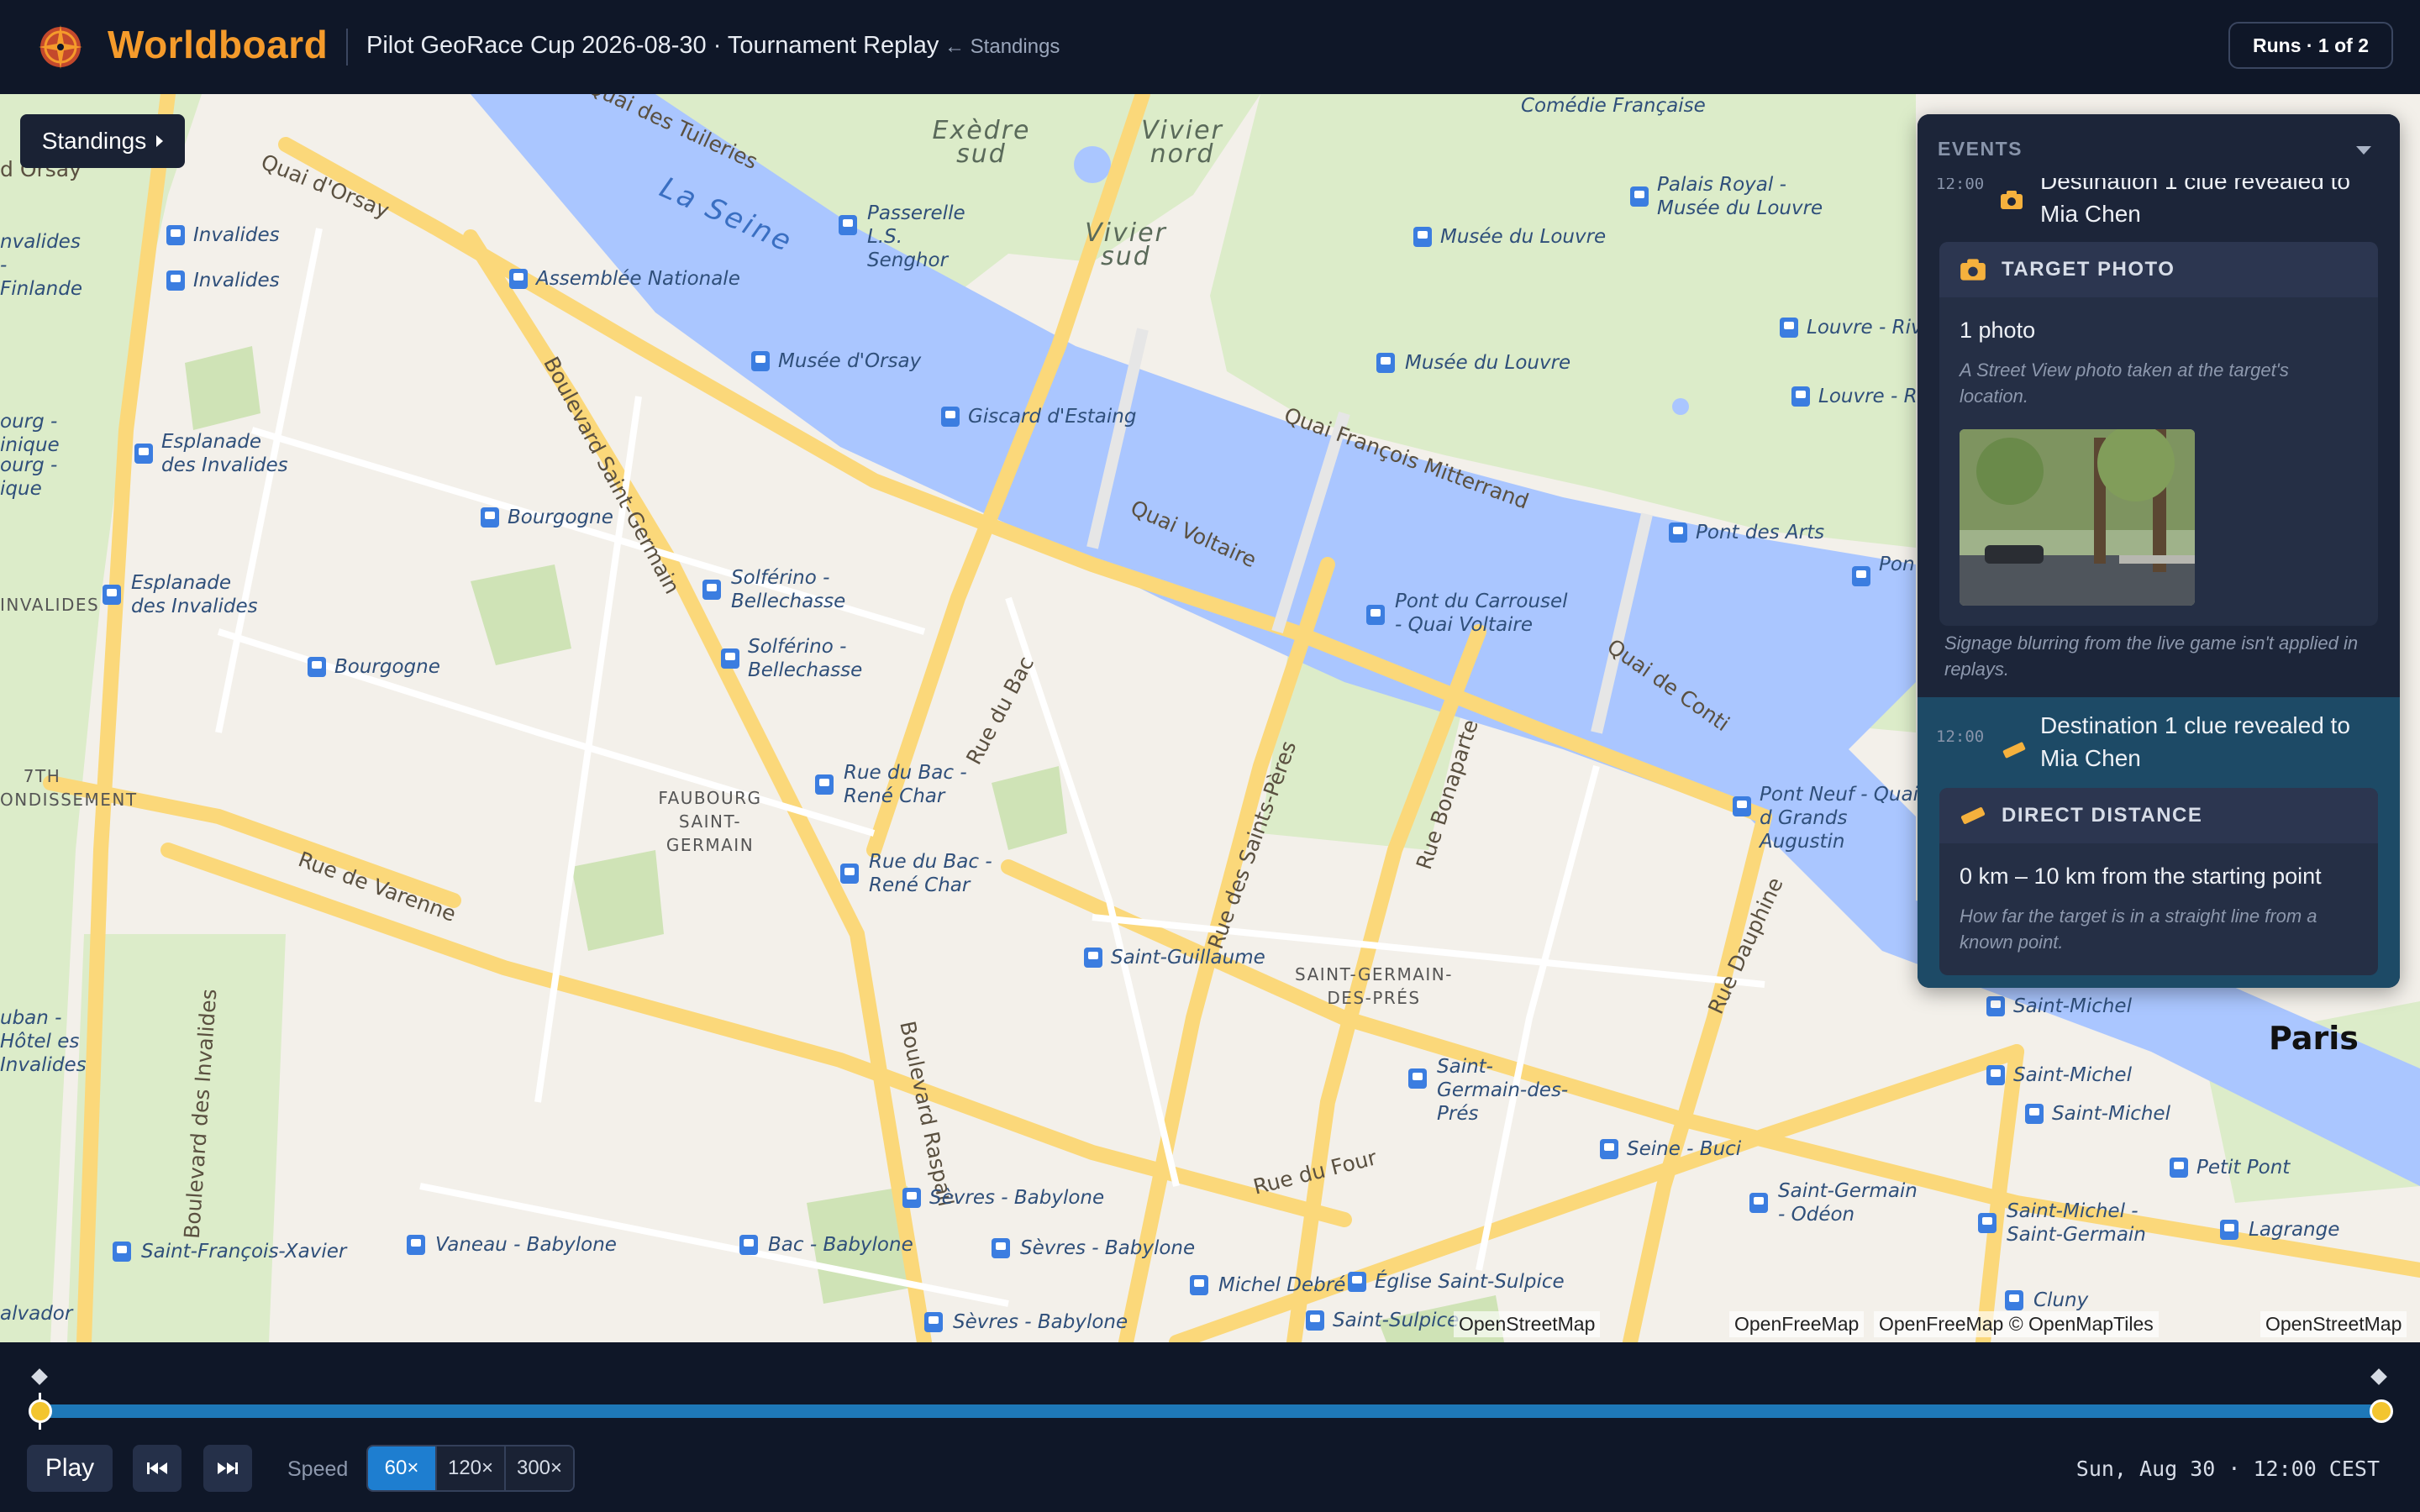  Describe the element at coordinates (2076, 1223) in the screenshot. I see `station-label: Saint-Michel - Saint-Germain` at that location.